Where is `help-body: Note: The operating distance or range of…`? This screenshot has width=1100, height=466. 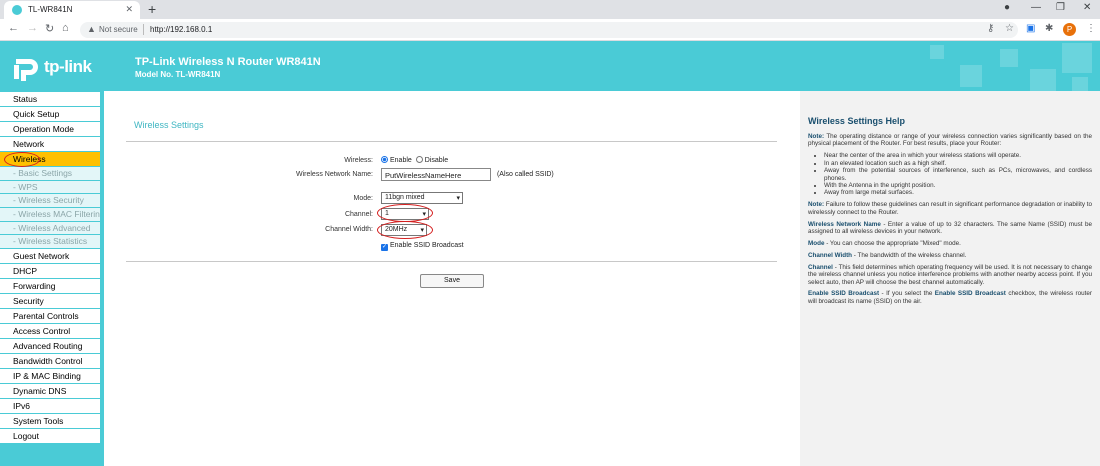 help-body: Note: The operating distance or range of… is located at coordinates (950, 221).